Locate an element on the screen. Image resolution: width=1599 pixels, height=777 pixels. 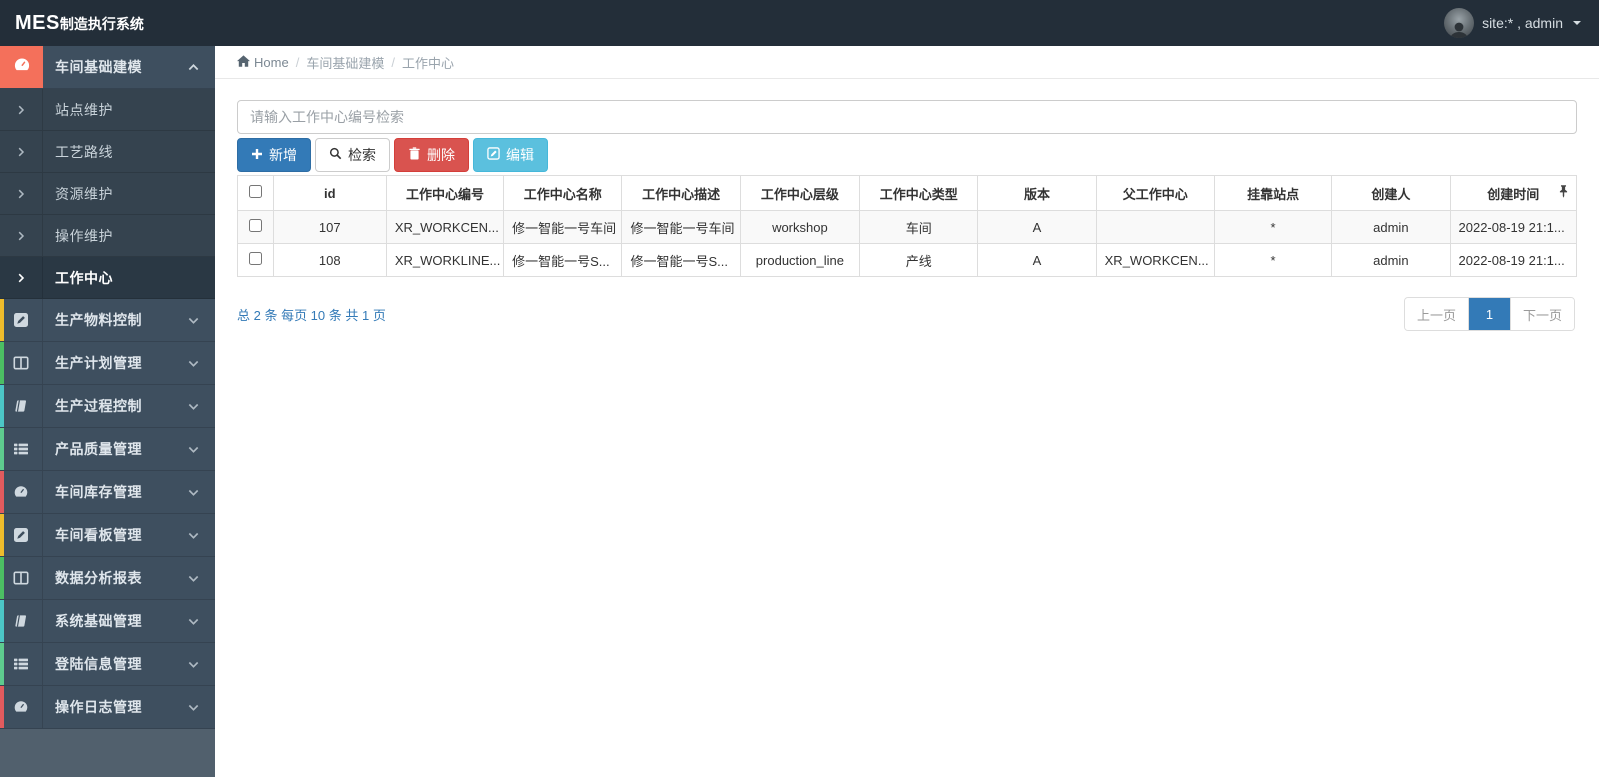
prev-page-button: 上一页 is located at coordinates (1436, 314).